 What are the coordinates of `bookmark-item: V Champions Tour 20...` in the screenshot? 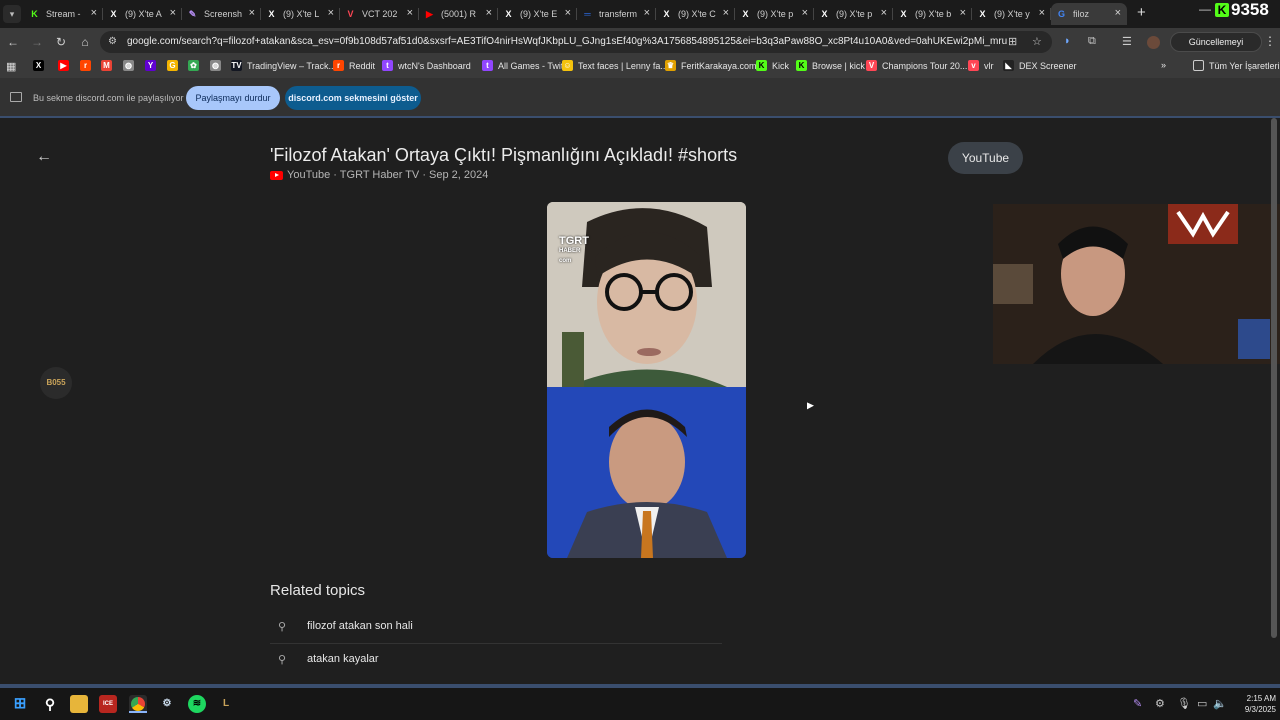 It's located at (916, 65).